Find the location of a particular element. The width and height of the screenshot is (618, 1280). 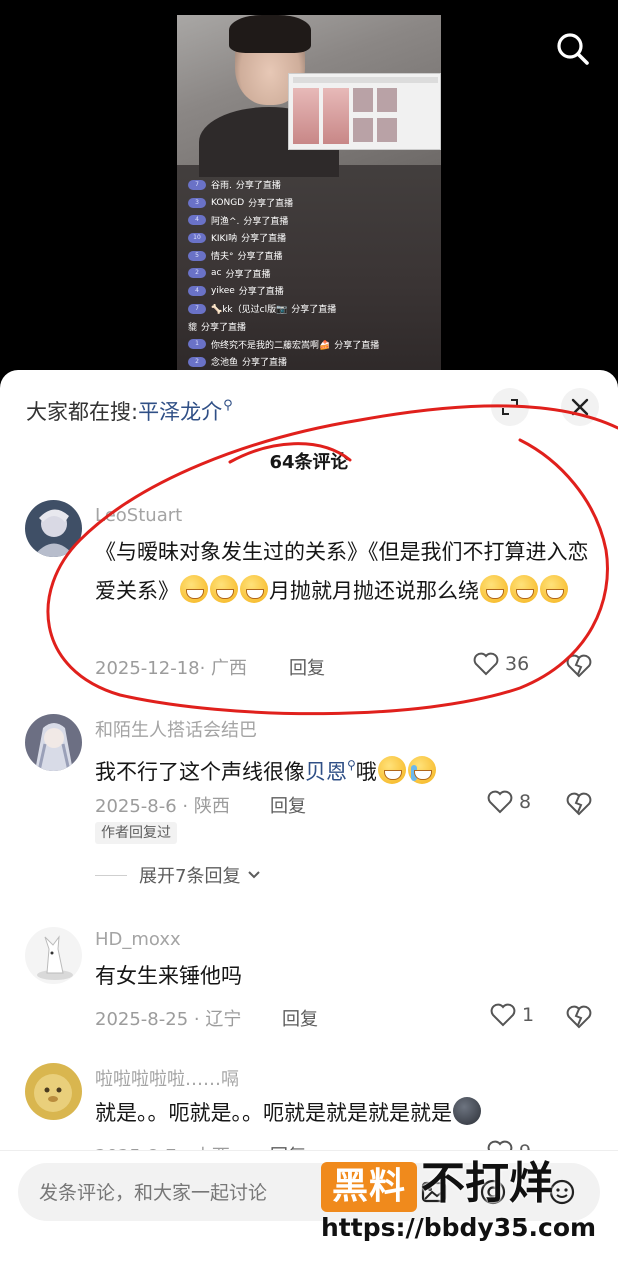

chat-row: 2 ac 分享了直播 is located at coordinates (313, 273).